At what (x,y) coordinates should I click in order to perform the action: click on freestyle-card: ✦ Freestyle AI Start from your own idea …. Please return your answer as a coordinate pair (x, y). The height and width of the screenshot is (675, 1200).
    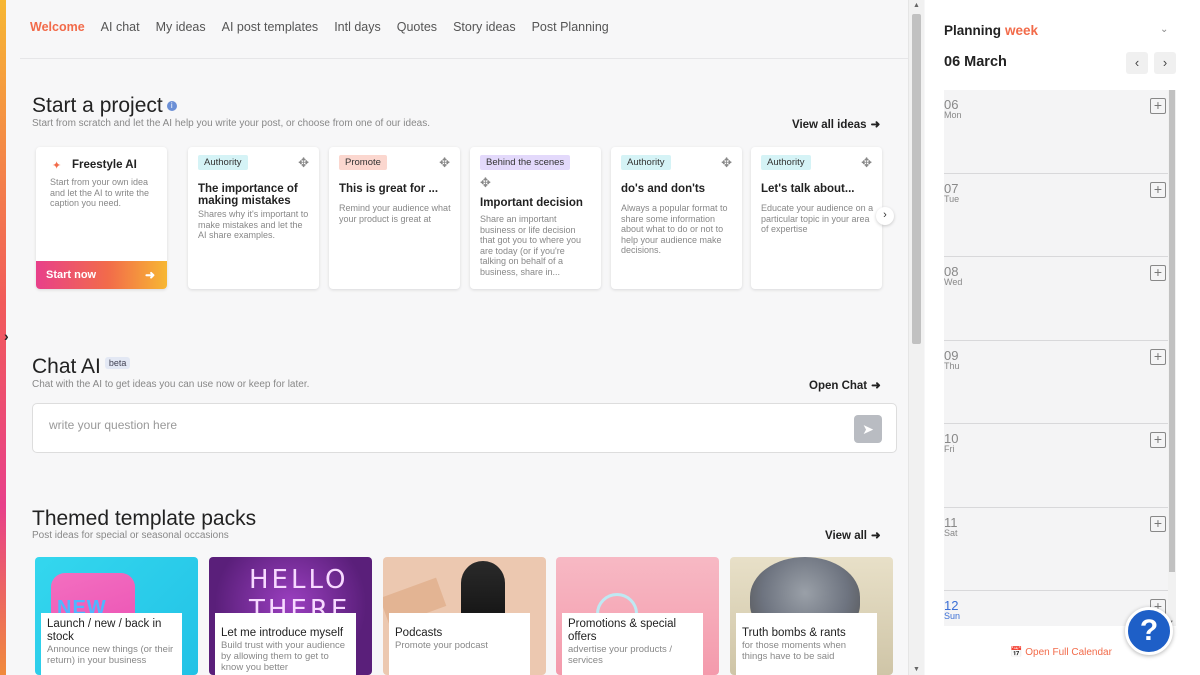
    Looking at the image, I should click on (101, 218).